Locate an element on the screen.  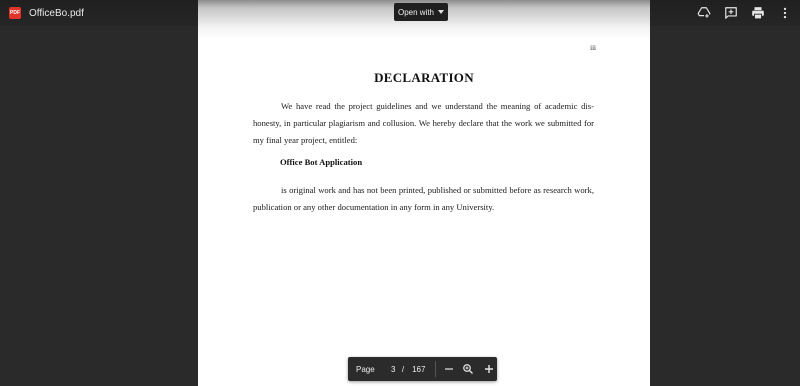
document-title: DECLARATION is located at coordinates (424, 77).